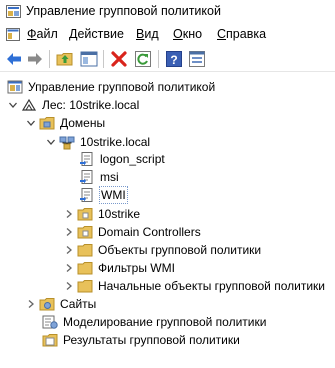  I want to click on tree-node-gpo-container: Объекты групповой политики, so click(163, 250).